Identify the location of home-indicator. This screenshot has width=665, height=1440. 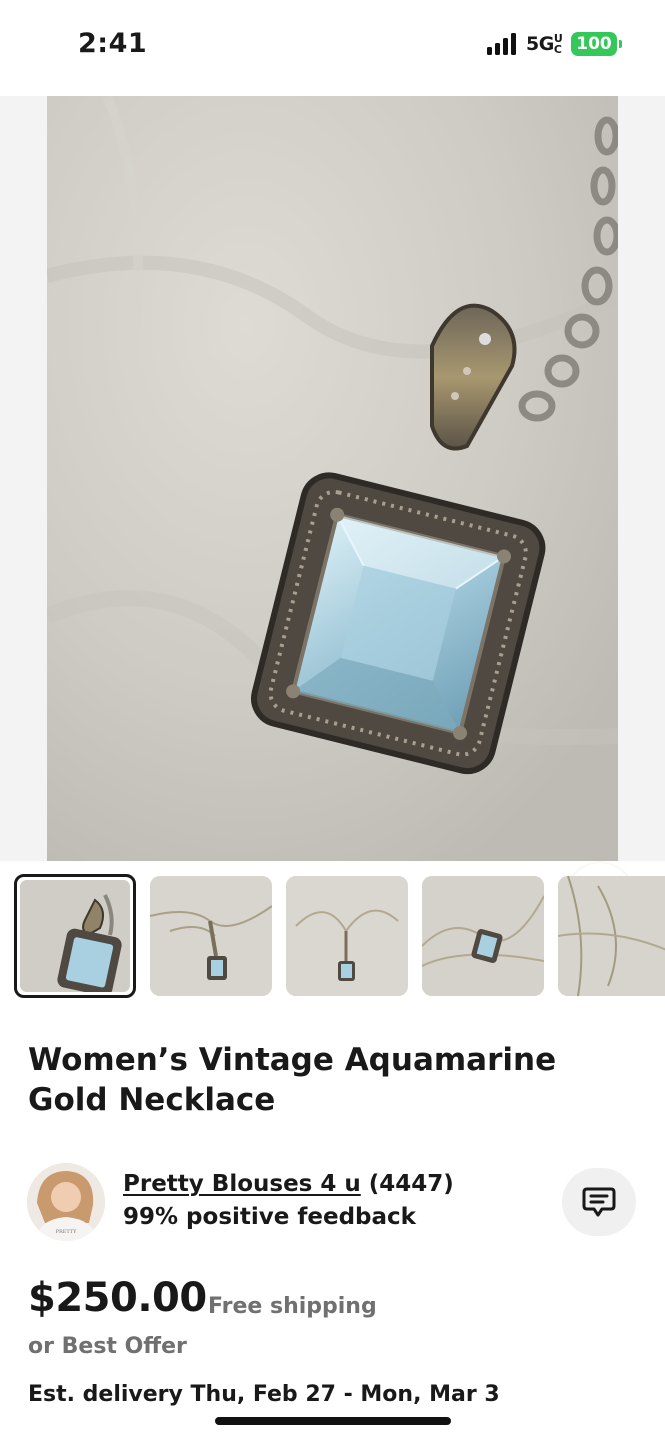
(333, 1421).